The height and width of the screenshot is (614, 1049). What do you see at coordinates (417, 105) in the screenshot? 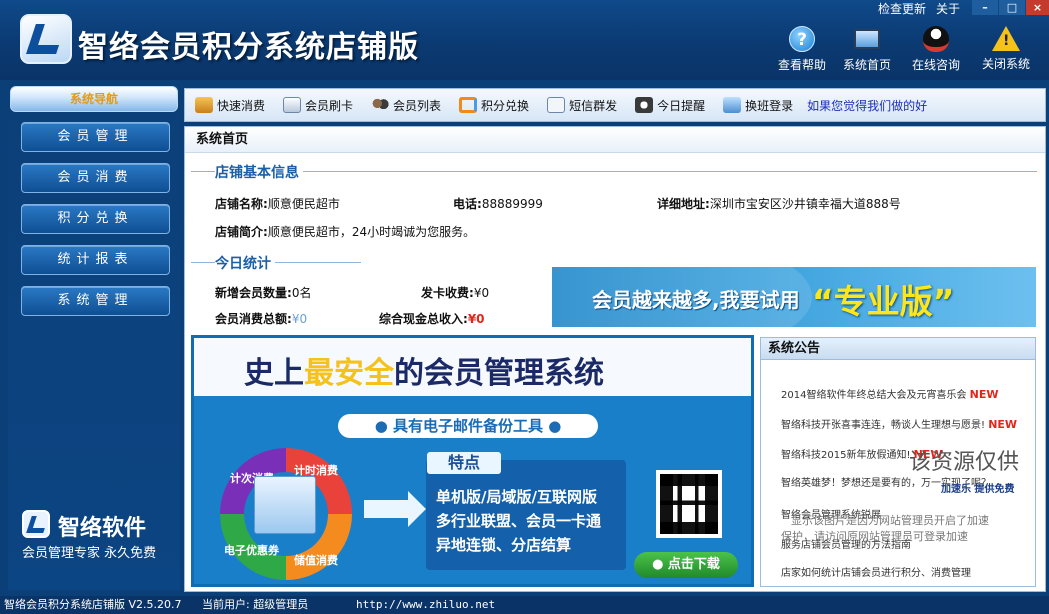
I see `member-list-label: 会员列表` at bounding box center [417, 105].